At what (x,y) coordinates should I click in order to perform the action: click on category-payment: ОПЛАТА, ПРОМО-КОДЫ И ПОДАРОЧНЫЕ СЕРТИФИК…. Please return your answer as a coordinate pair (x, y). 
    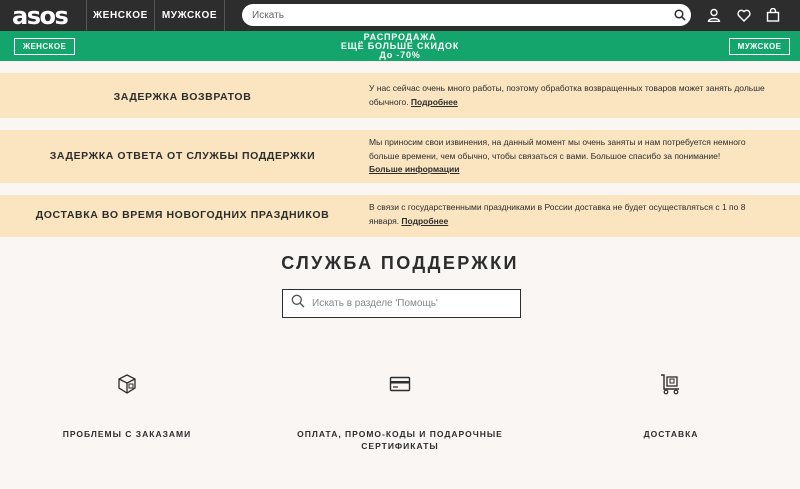
    Looking at the image, I should click on (400, 411).